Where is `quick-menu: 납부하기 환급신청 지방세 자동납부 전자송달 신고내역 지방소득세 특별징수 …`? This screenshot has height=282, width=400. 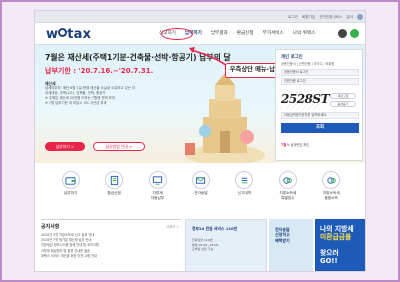
quick-menu: 납부하기 환급신청 지방세 자동납부 전자송달 신고내역 지방소득세 특별징수 … is located at coordinates (200, 194).